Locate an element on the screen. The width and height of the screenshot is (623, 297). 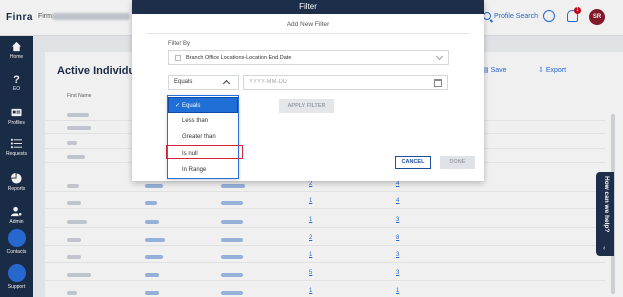
option-label: Less than is located at coordinates (195, 121).